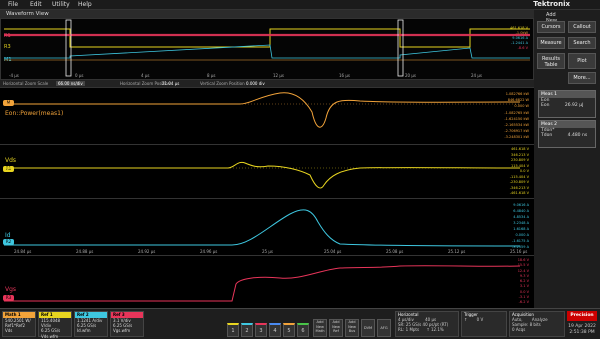  Describe the element at coordinates (582, 43) in the screenshot. I see `search-button: Search` at that location.